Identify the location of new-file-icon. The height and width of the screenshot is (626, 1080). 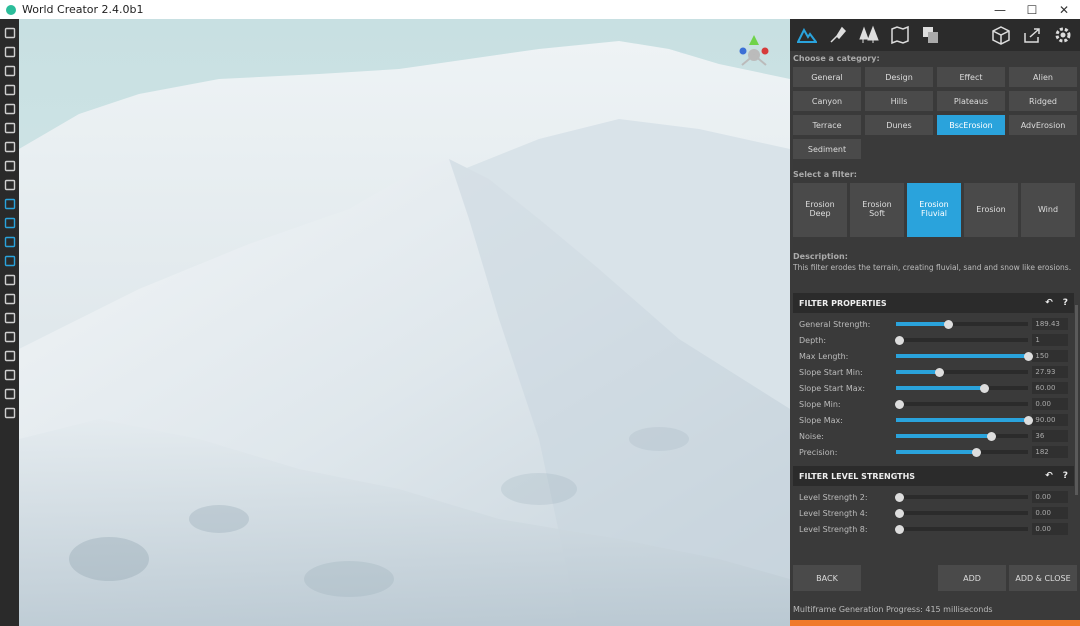
(9, 32).